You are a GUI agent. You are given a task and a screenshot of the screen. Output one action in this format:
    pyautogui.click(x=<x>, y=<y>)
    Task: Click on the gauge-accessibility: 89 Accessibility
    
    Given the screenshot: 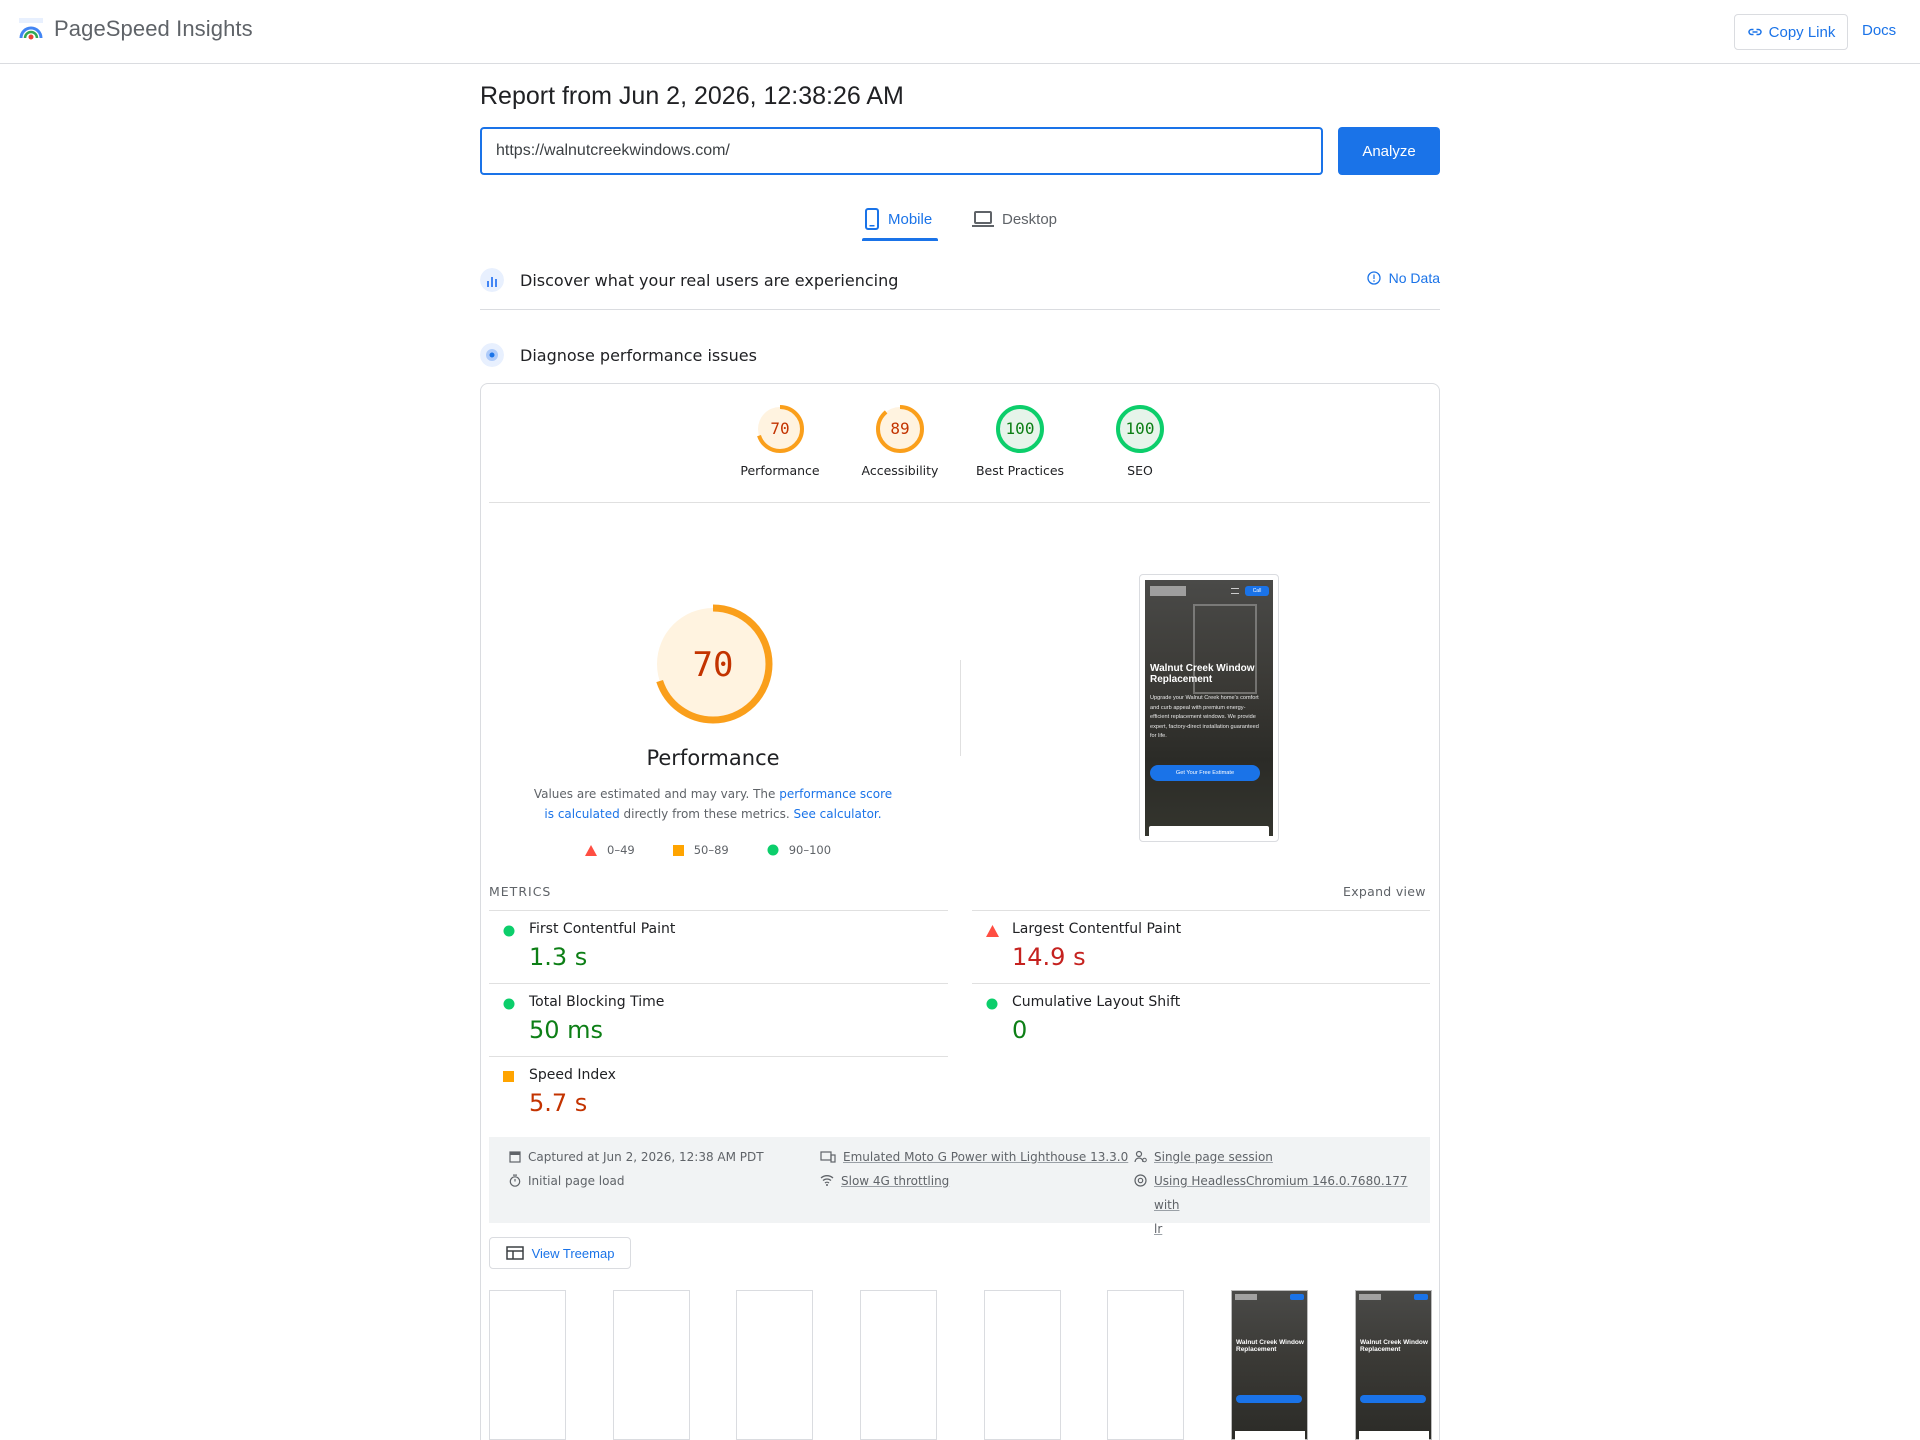 What is the action you would take?
    pyautogui.click(x=900, y=440)
    